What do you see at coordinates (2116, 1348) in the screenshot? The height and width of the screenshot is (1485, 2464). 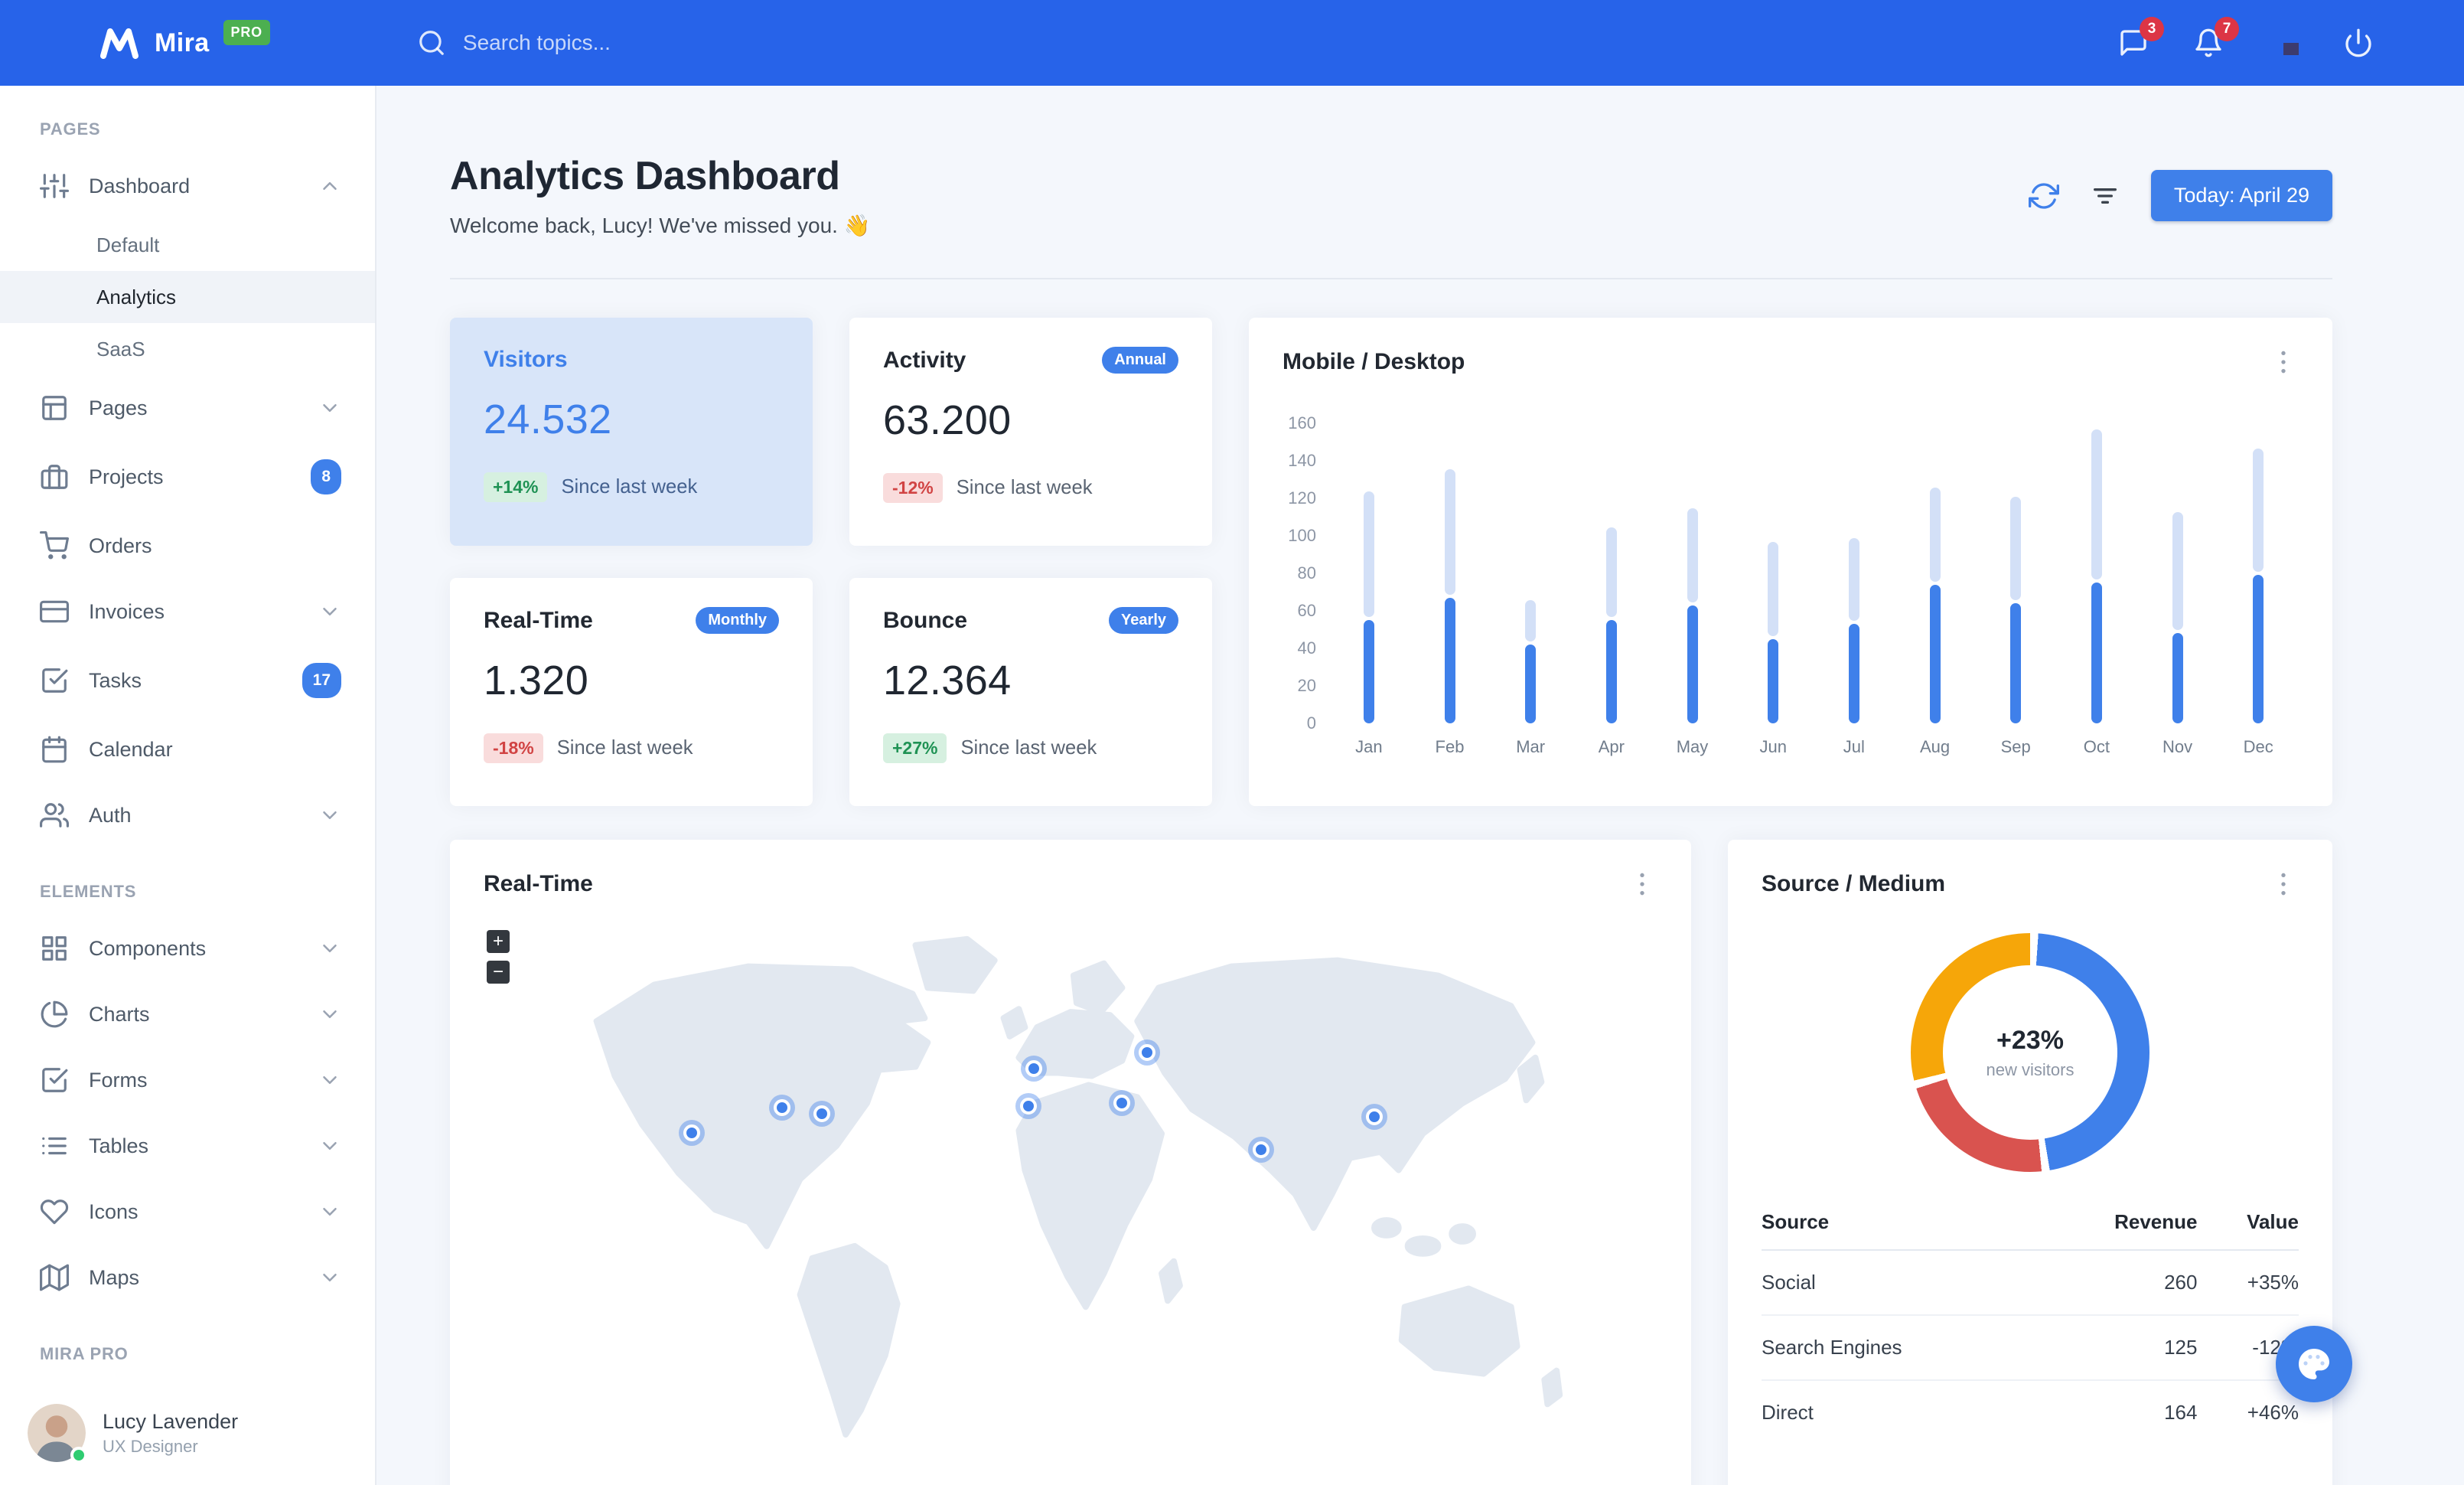 I see `cell-revenue: 125` at bounding box center [2116, 1348].